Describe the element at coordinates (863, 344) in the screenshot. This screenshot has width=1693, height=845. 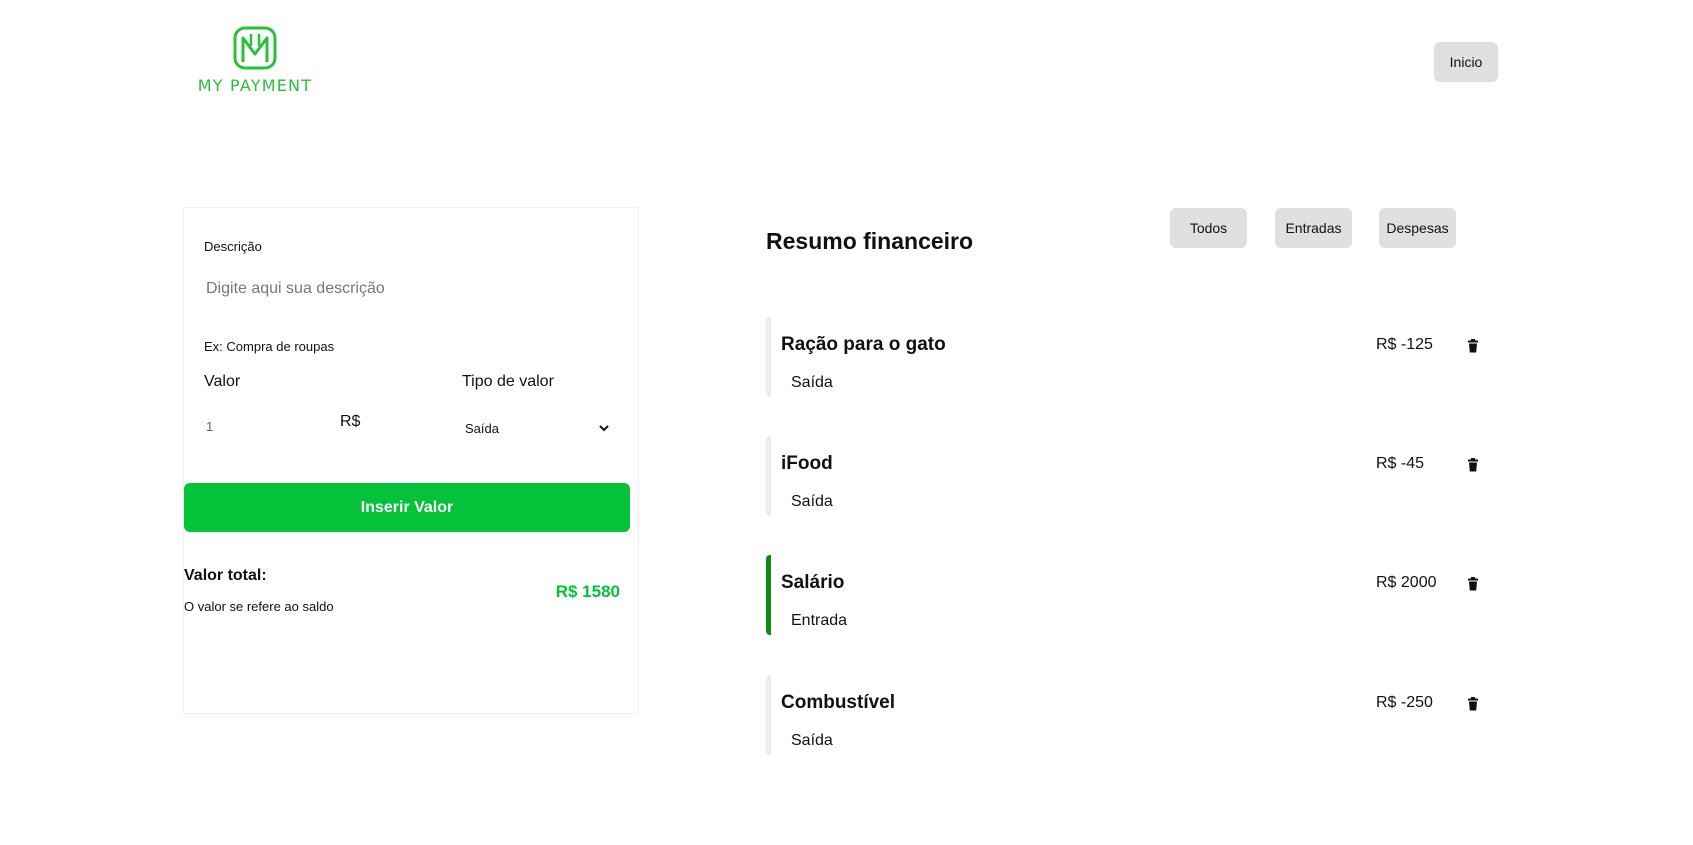
I see `transaction-title: Ração para o gato` at that location.